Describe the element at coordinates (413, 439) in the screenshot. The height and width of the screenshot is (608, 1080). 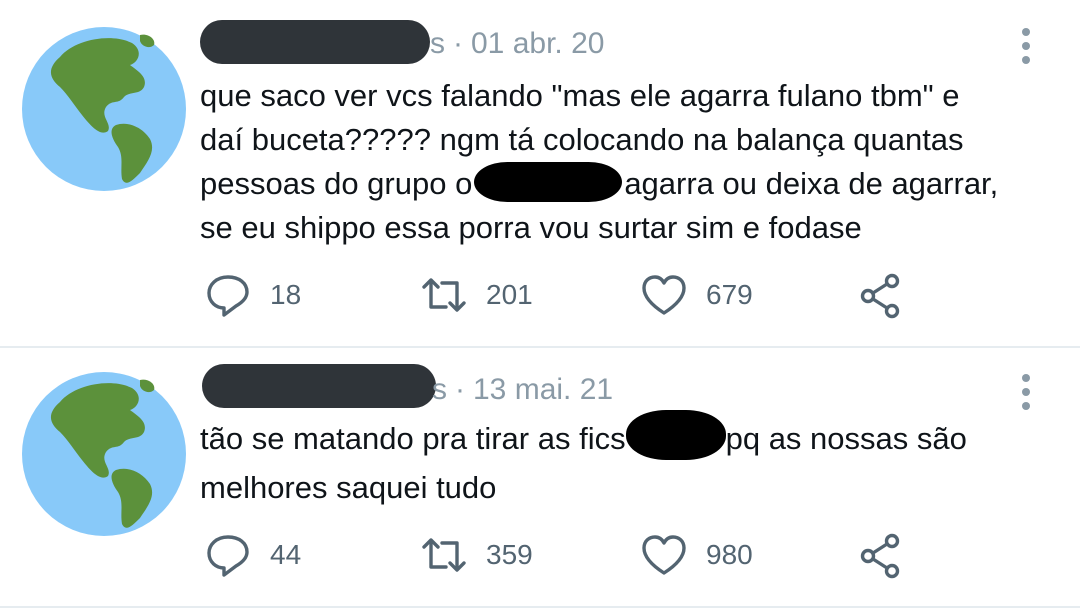
I see `tweet-line-part: tão se matando pra tirar as fics` at that location.